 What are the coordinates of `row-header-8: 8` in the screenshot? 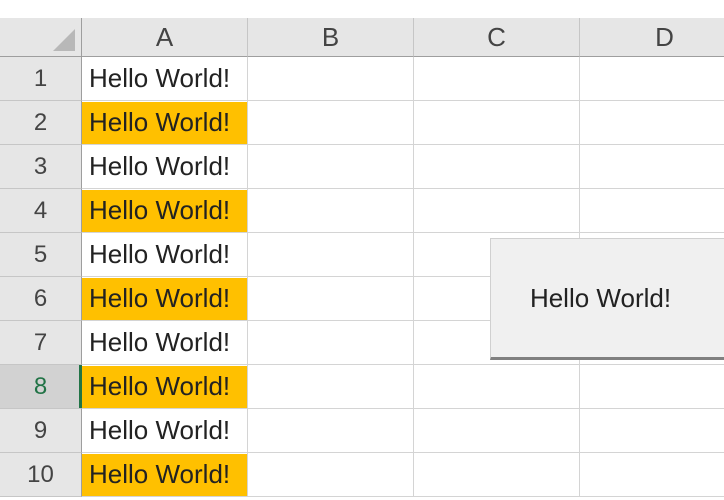 It's located at (41, 387).